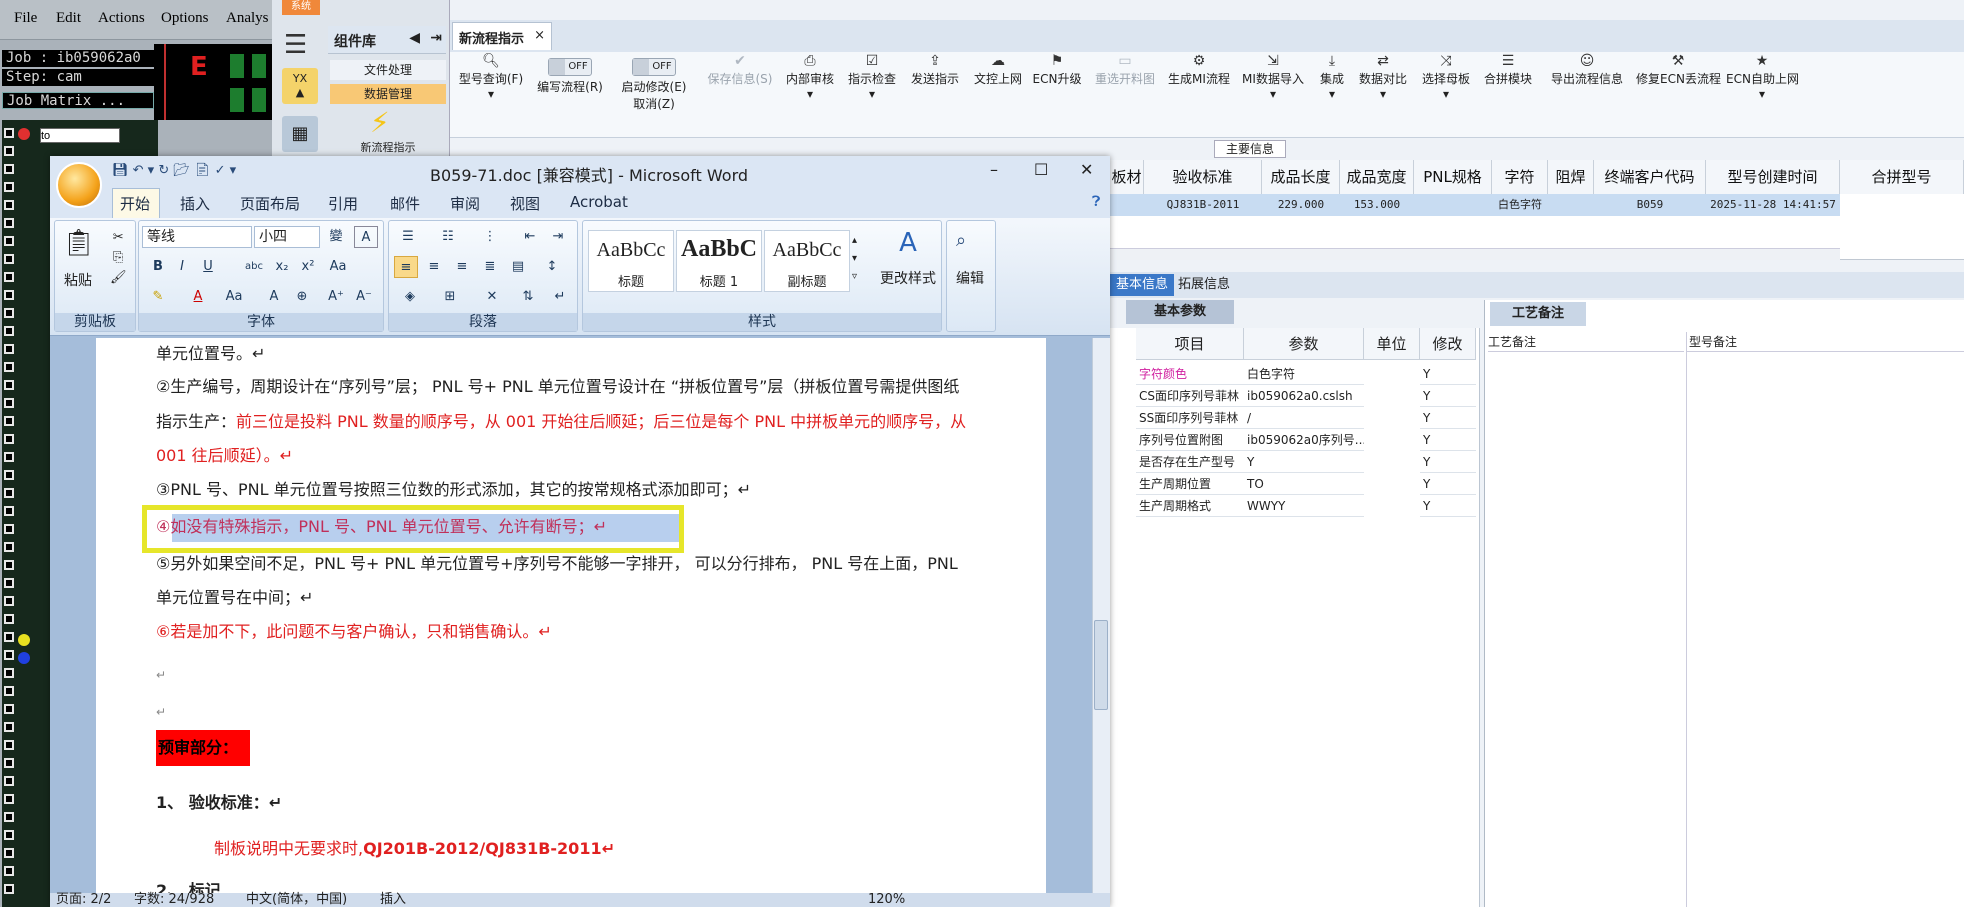  What do you see at coordinates (185, 18) in the screenshot?
I see `menu-options: Options` at bounding box center [185, 18].